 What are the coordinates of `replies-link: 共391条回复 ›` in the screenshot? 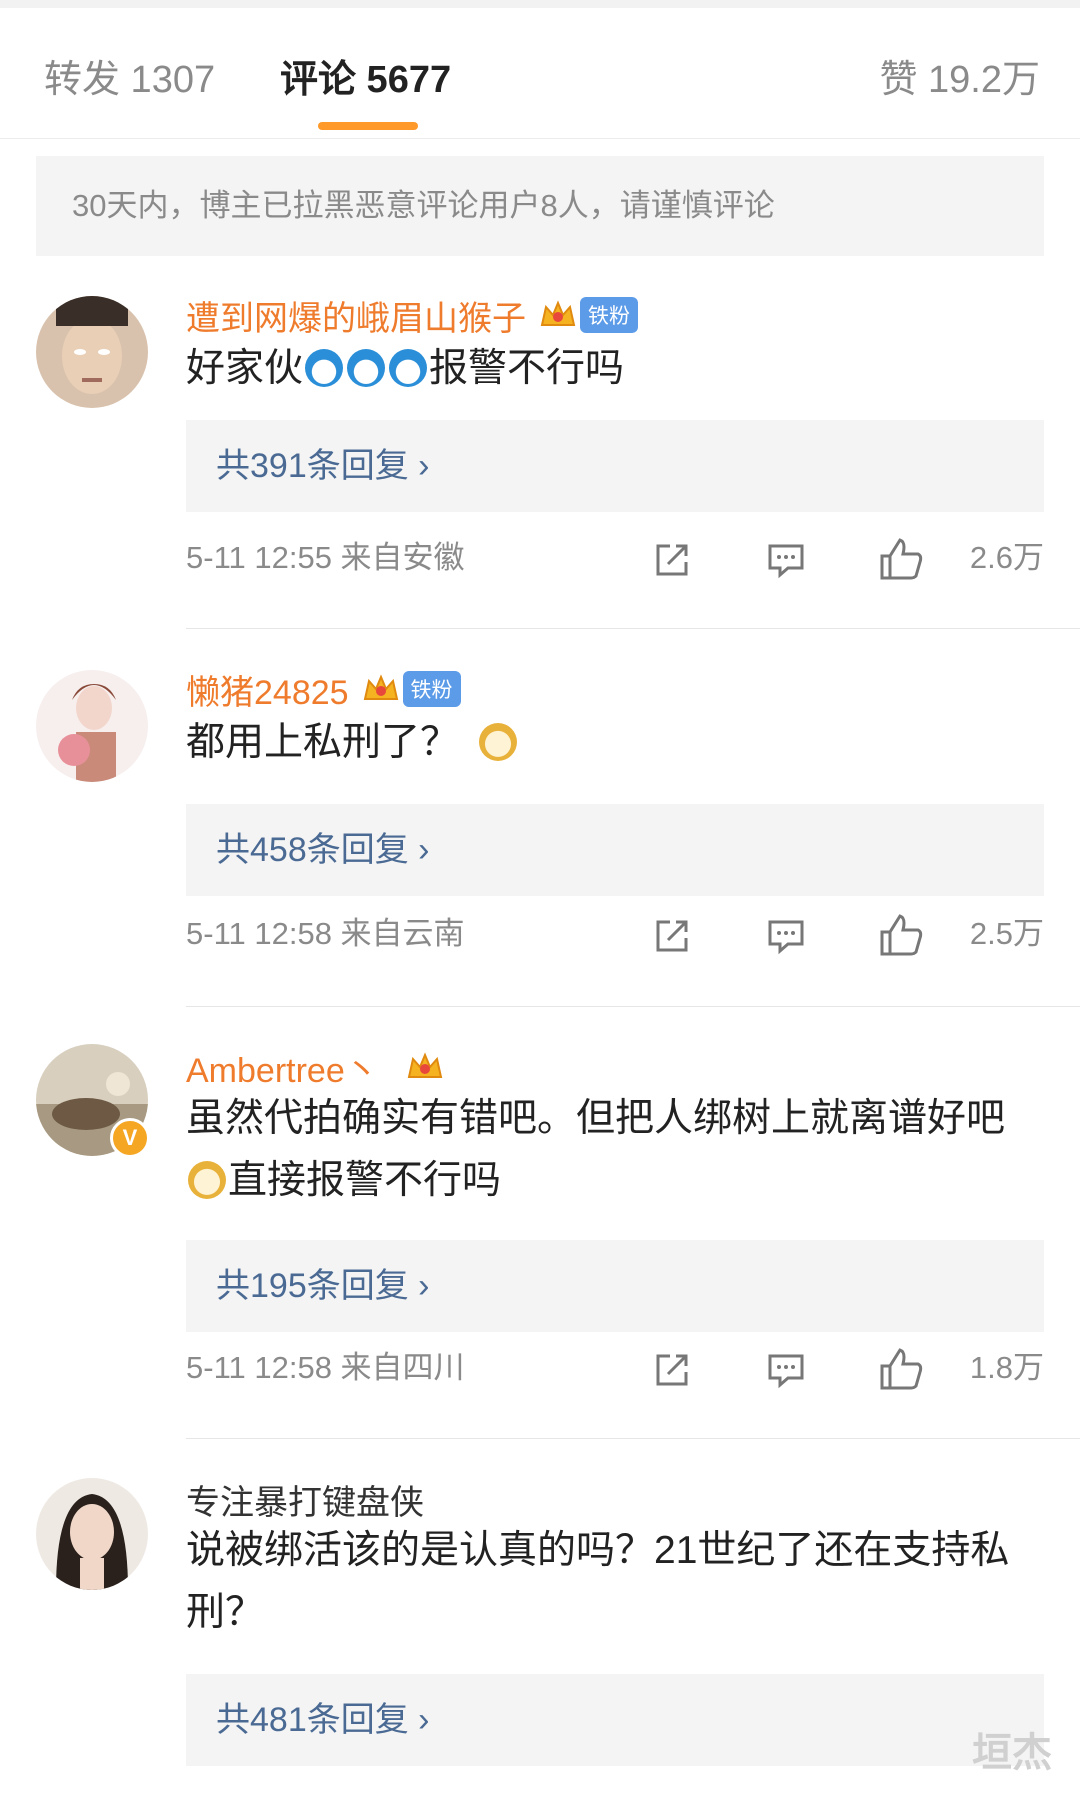 It's located at (323, 466).